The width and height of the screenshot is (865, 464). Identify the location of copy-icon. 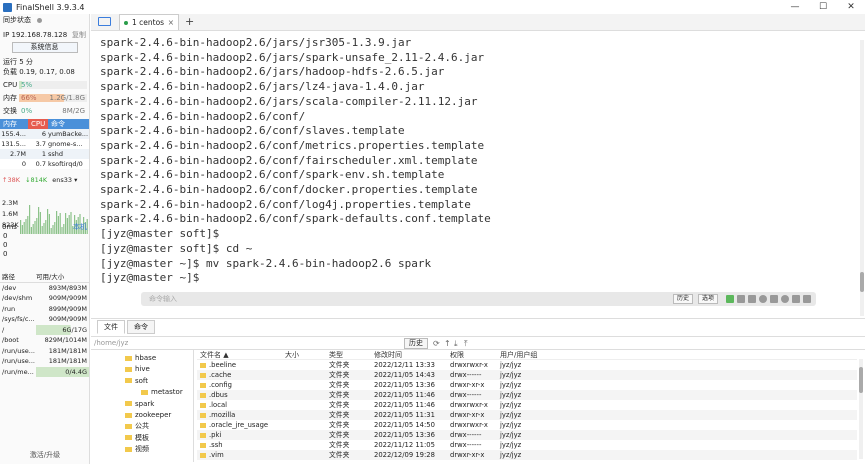
(741, 299).